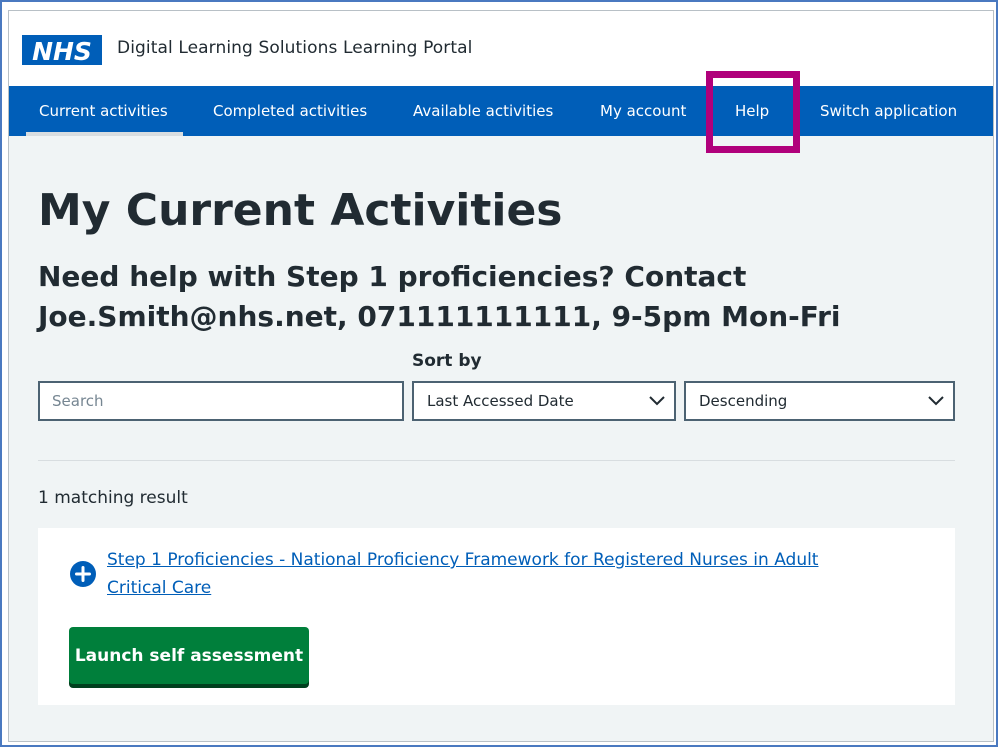 This screenshot has width=998, height=747. Describe the element at coordinates (447, 361) in the screenshot. I see `sort-by-label: Sort by` at that location.